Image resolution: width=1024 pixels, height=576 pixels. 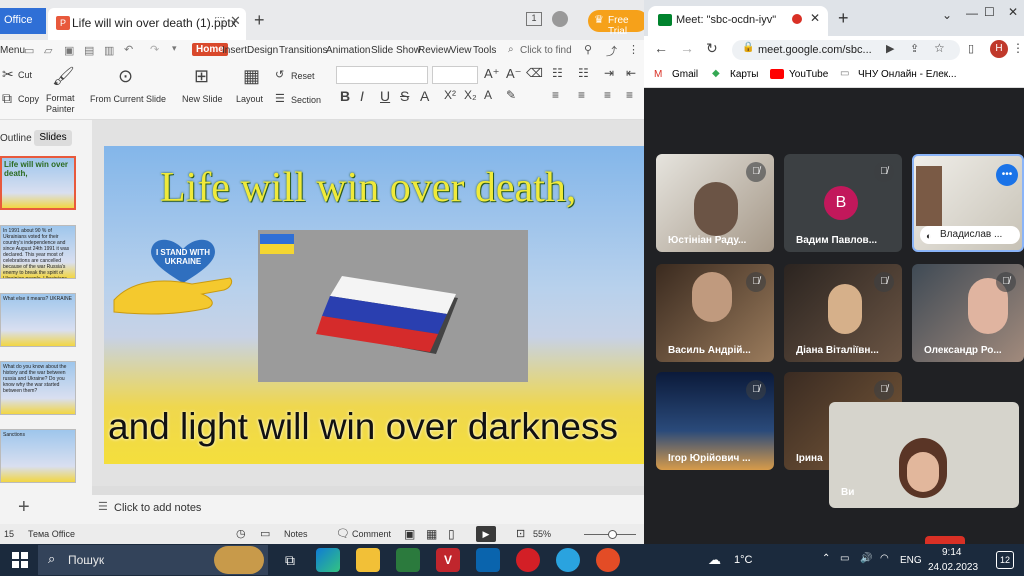 I want to click on file-explorer-icon, so click(x=368, y=560).